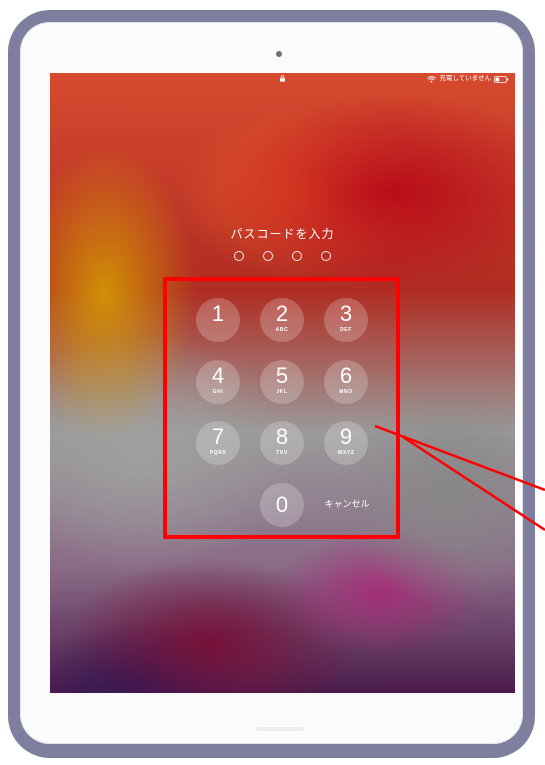  I want to click on key-digit: 0, so click(282, 504).